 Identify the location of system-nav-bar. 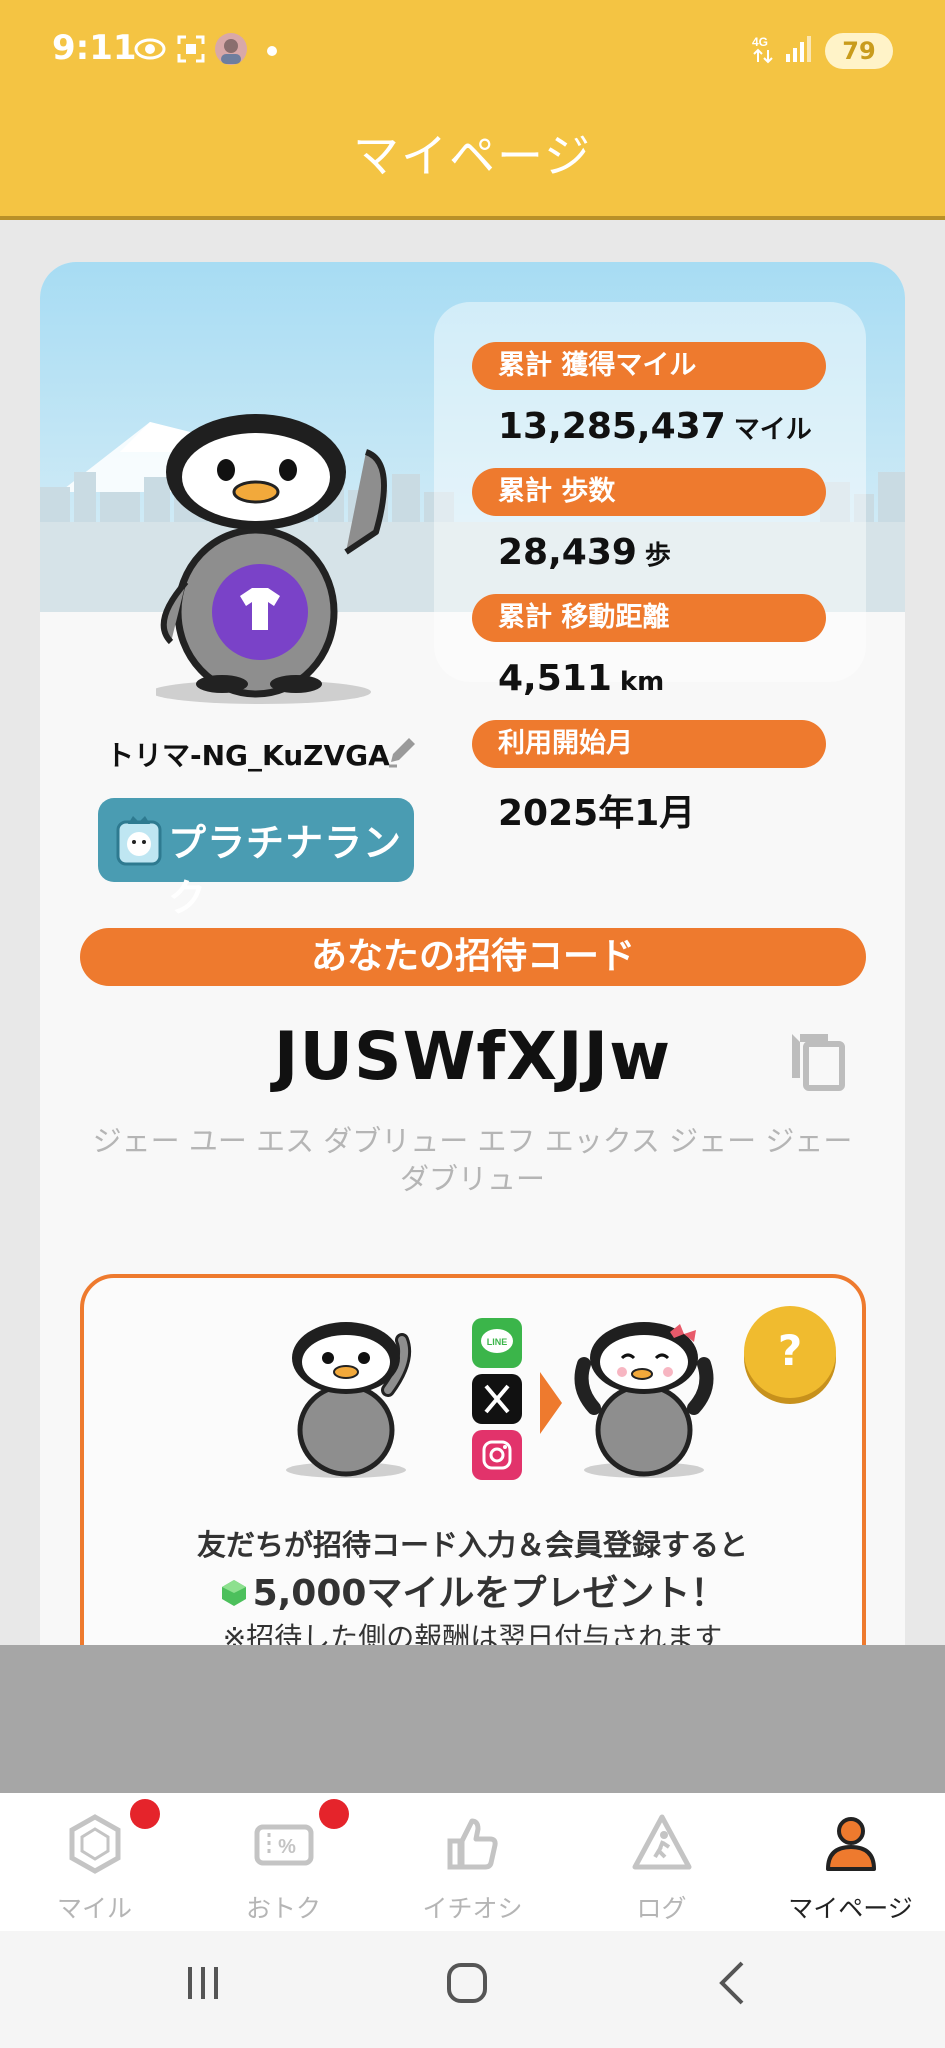
(472, 1989).